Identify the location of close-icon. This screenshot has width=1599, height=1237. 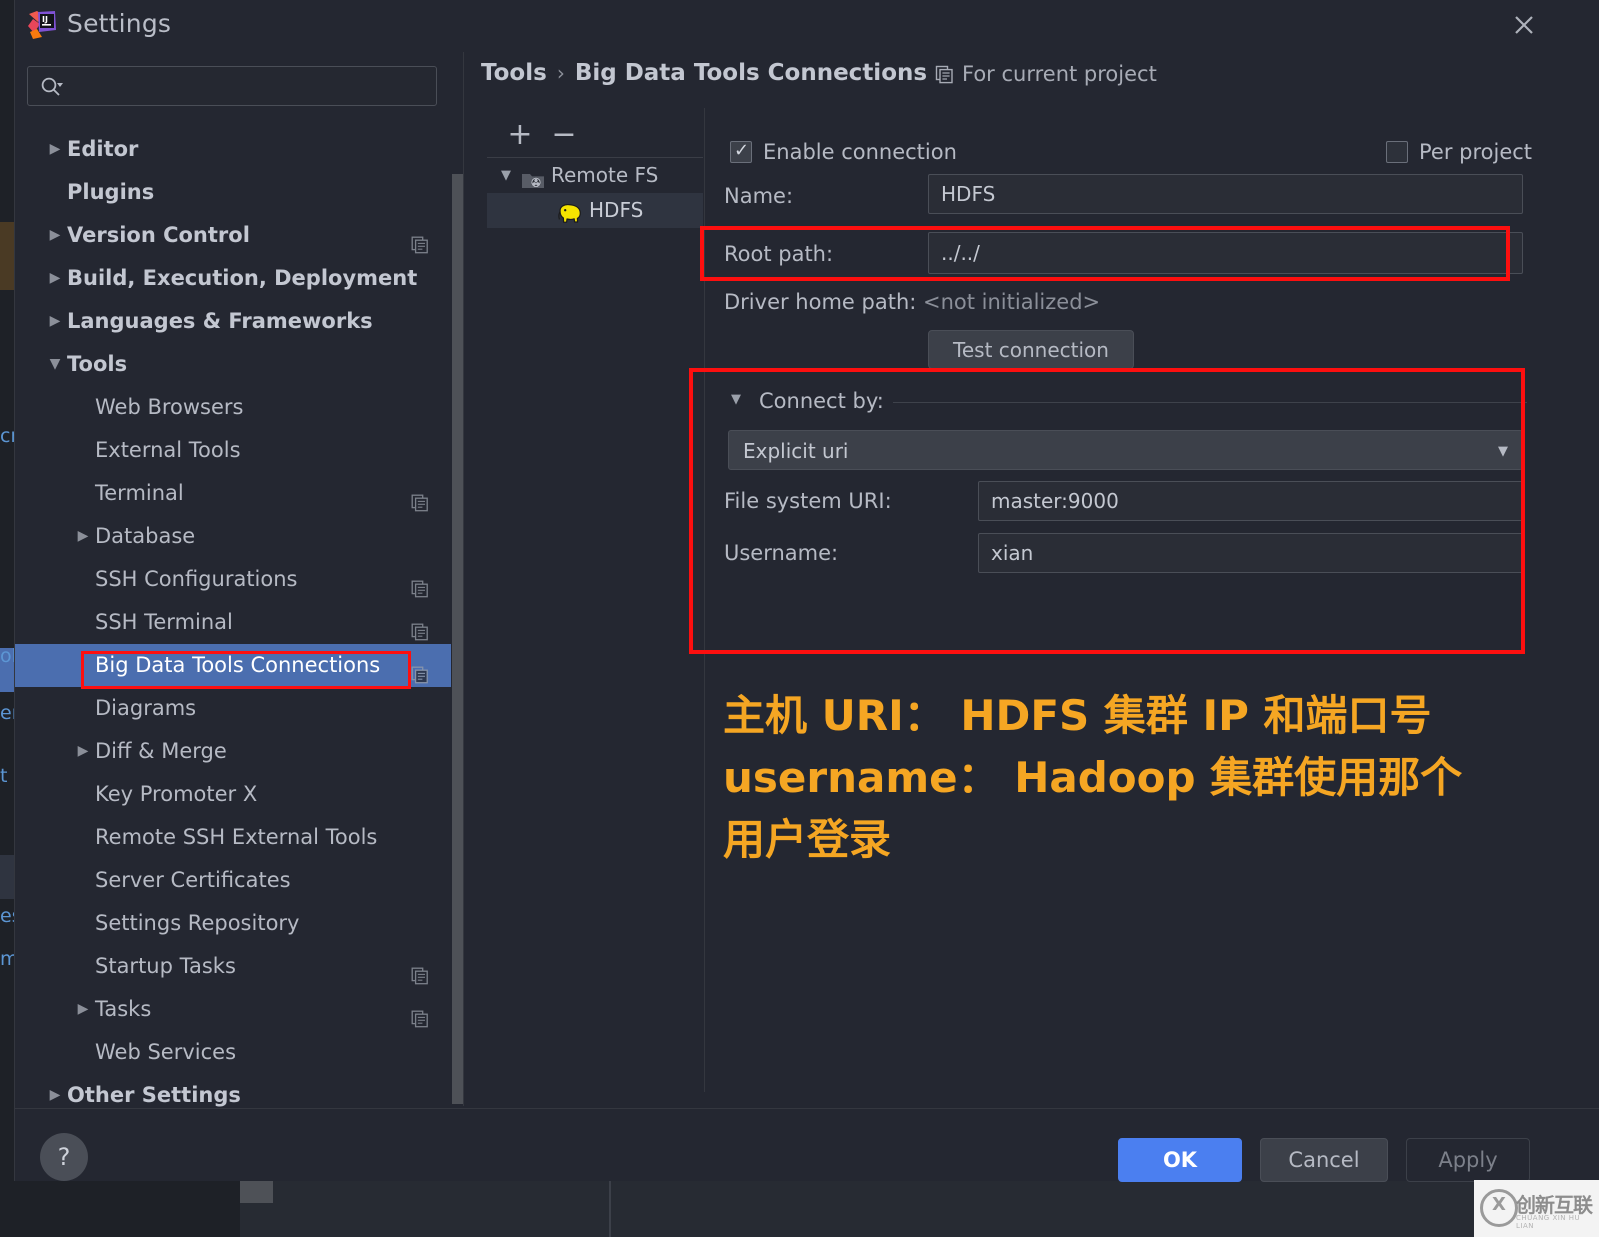
(1524, 25).